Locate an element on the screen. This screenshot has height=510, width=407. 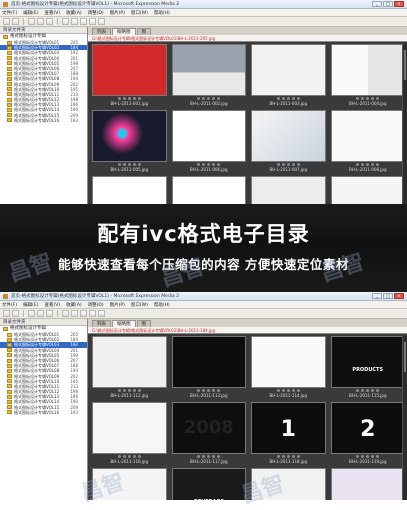
thumbnail-cell: BH-L-2011-112.jpg is located at coordinates (129, 367).